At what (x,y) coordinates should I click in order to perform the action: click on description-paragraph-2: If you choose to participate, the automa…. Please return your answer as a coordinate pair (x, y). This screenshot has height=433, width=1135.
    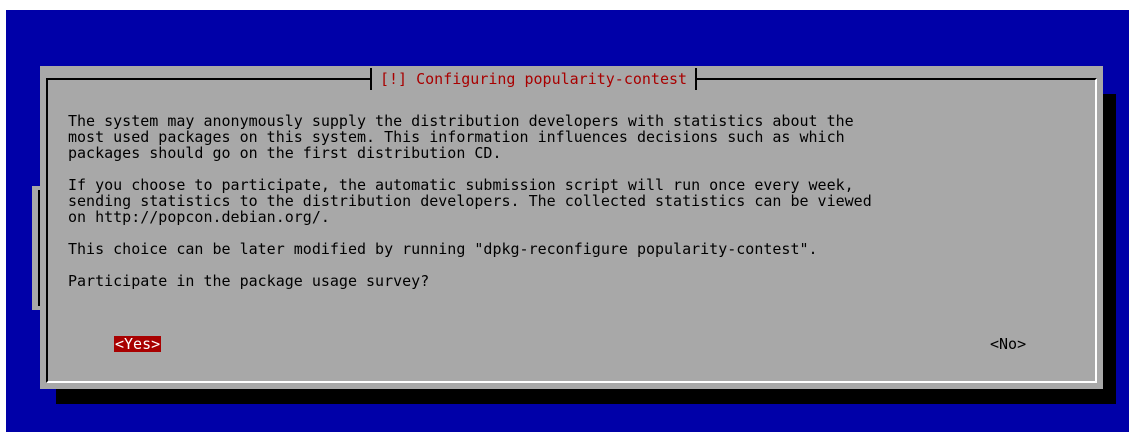
    Looking at the image, I should click on (470, 201).